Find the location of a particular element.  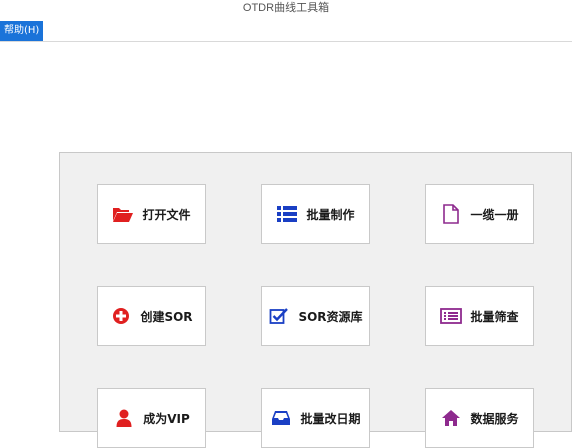

plus-circle-icon is located at coordinates (121, 316).